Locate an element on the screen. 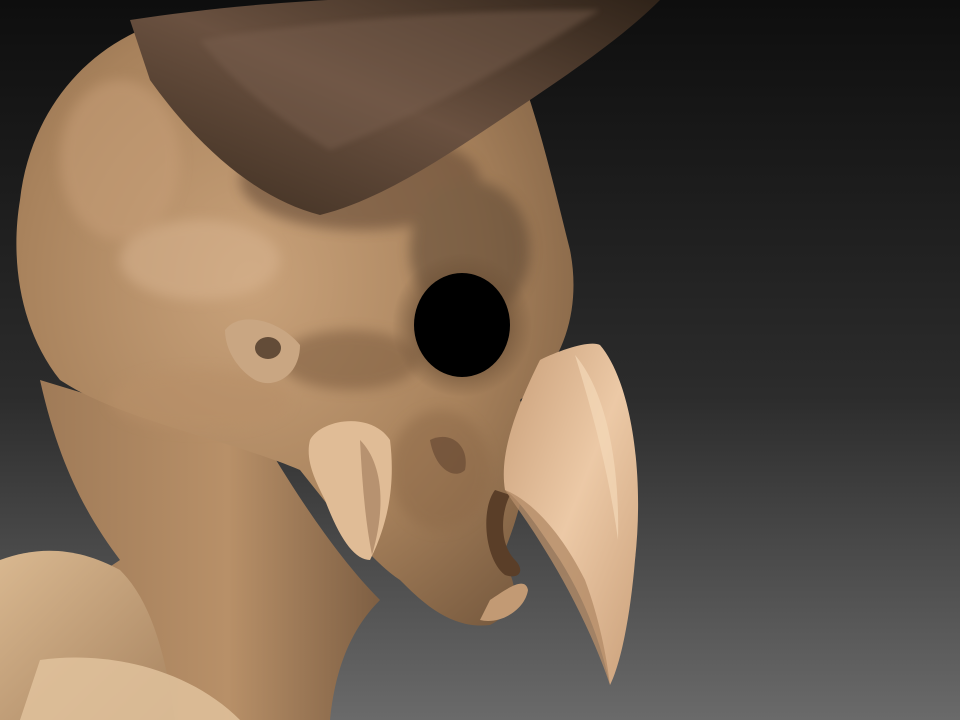 The width and height of the screenshot is (960, 720). ear-hole is located at coordinates (268, 348).